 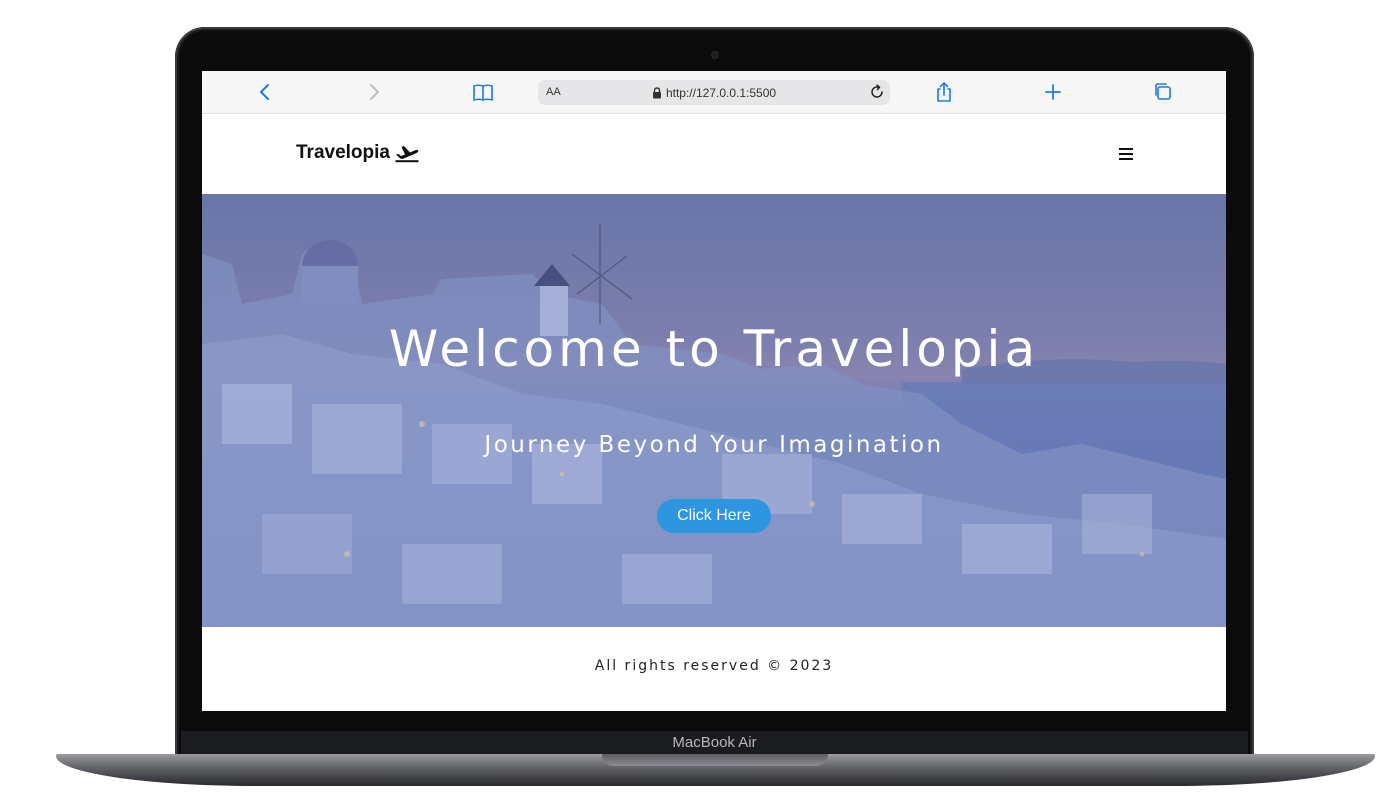 I want to click on chevron-left-icon, so click(x=264, y=92).